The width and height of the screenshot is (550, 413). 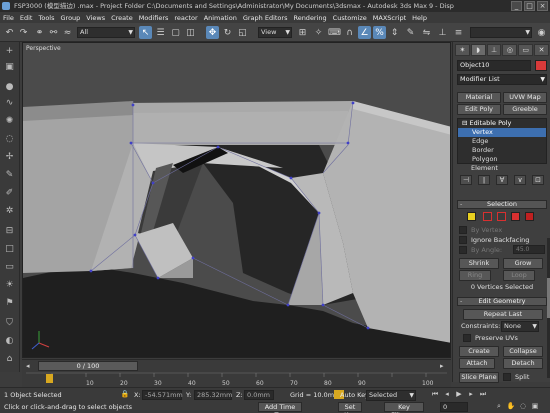 I want to click on grow-button: Grow, so click(x=523, y=263).